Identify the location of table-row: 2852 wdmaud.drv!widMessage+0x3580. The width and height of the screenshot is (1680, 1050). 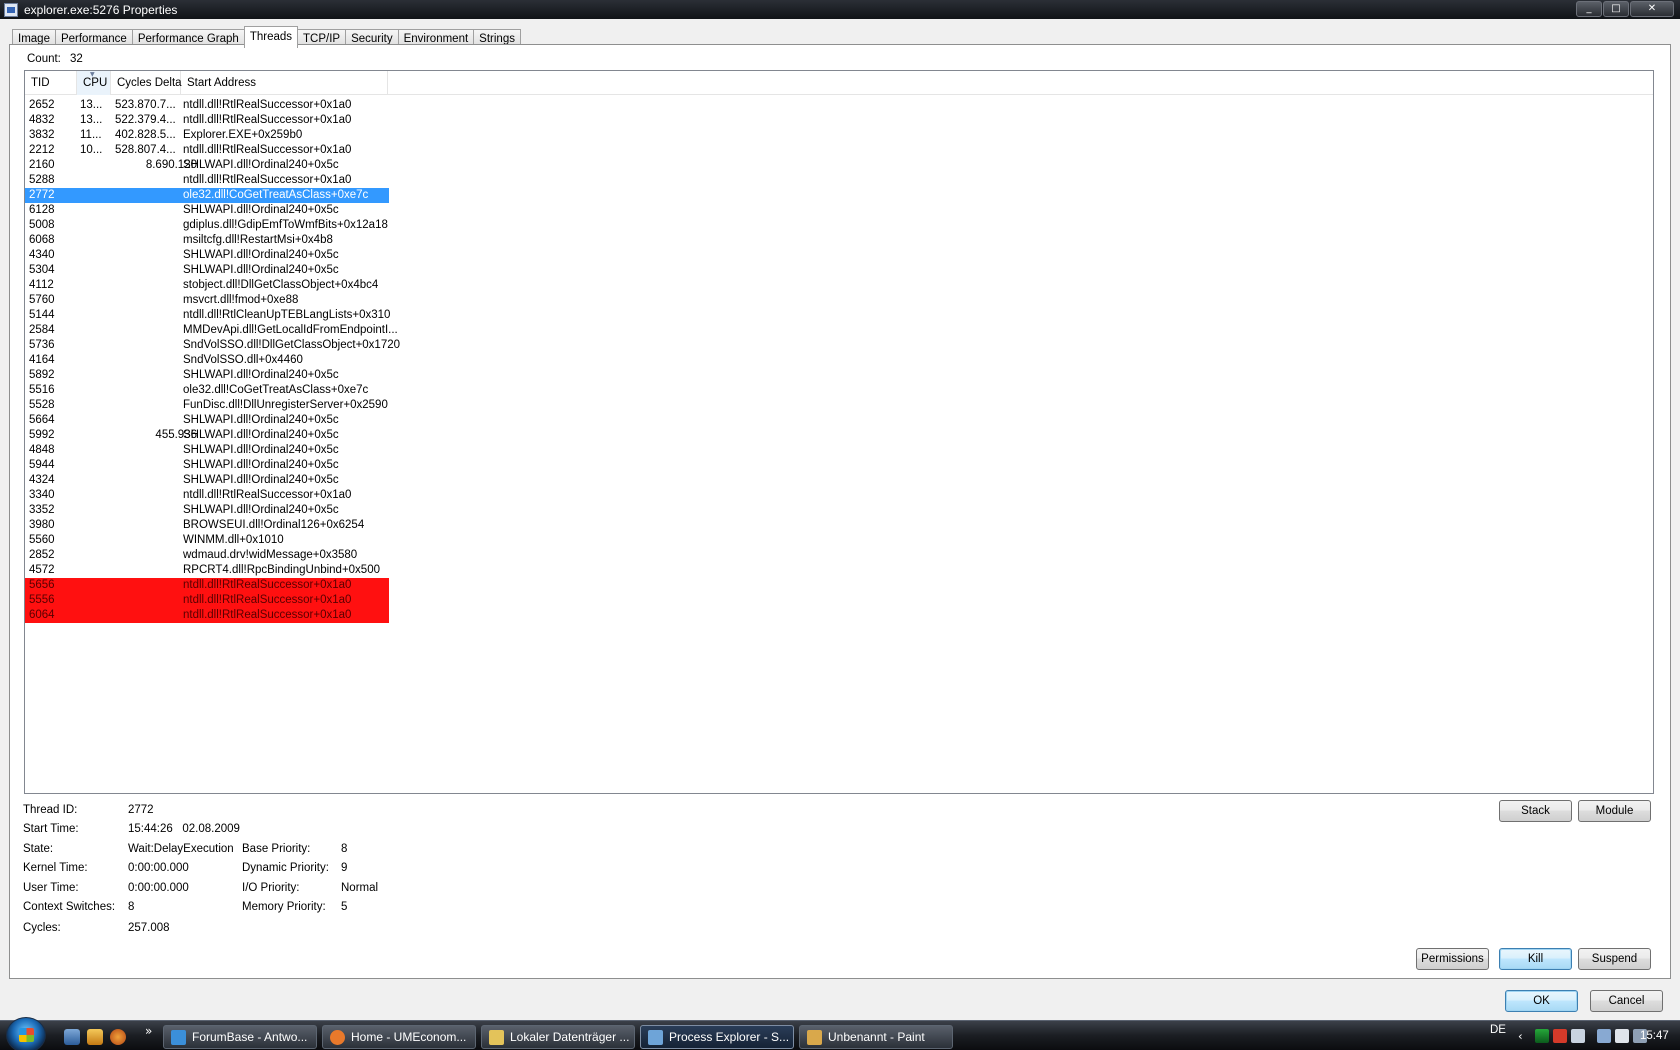
(839, 555).